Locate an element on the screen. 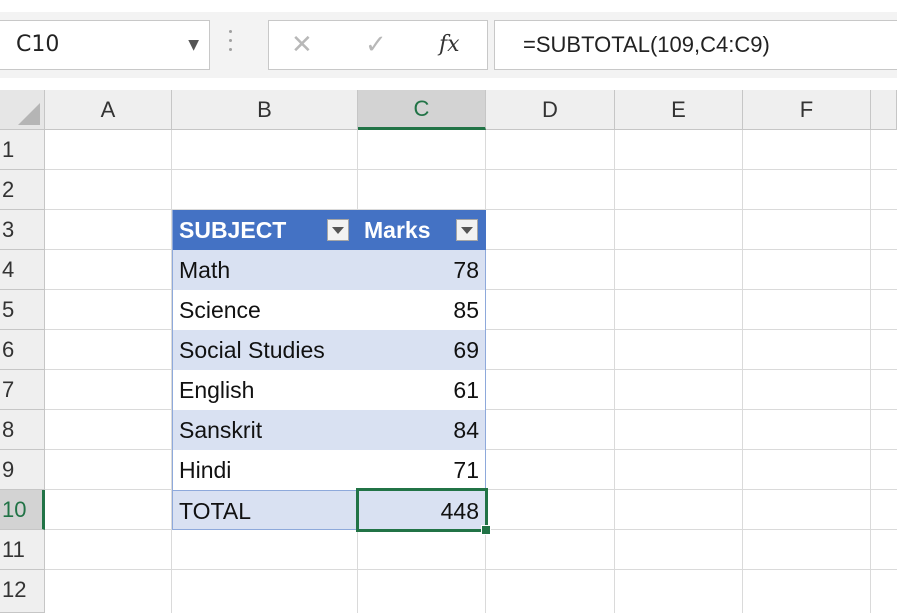  cancel-icon: ✕ is located at coordinates (302, 45).